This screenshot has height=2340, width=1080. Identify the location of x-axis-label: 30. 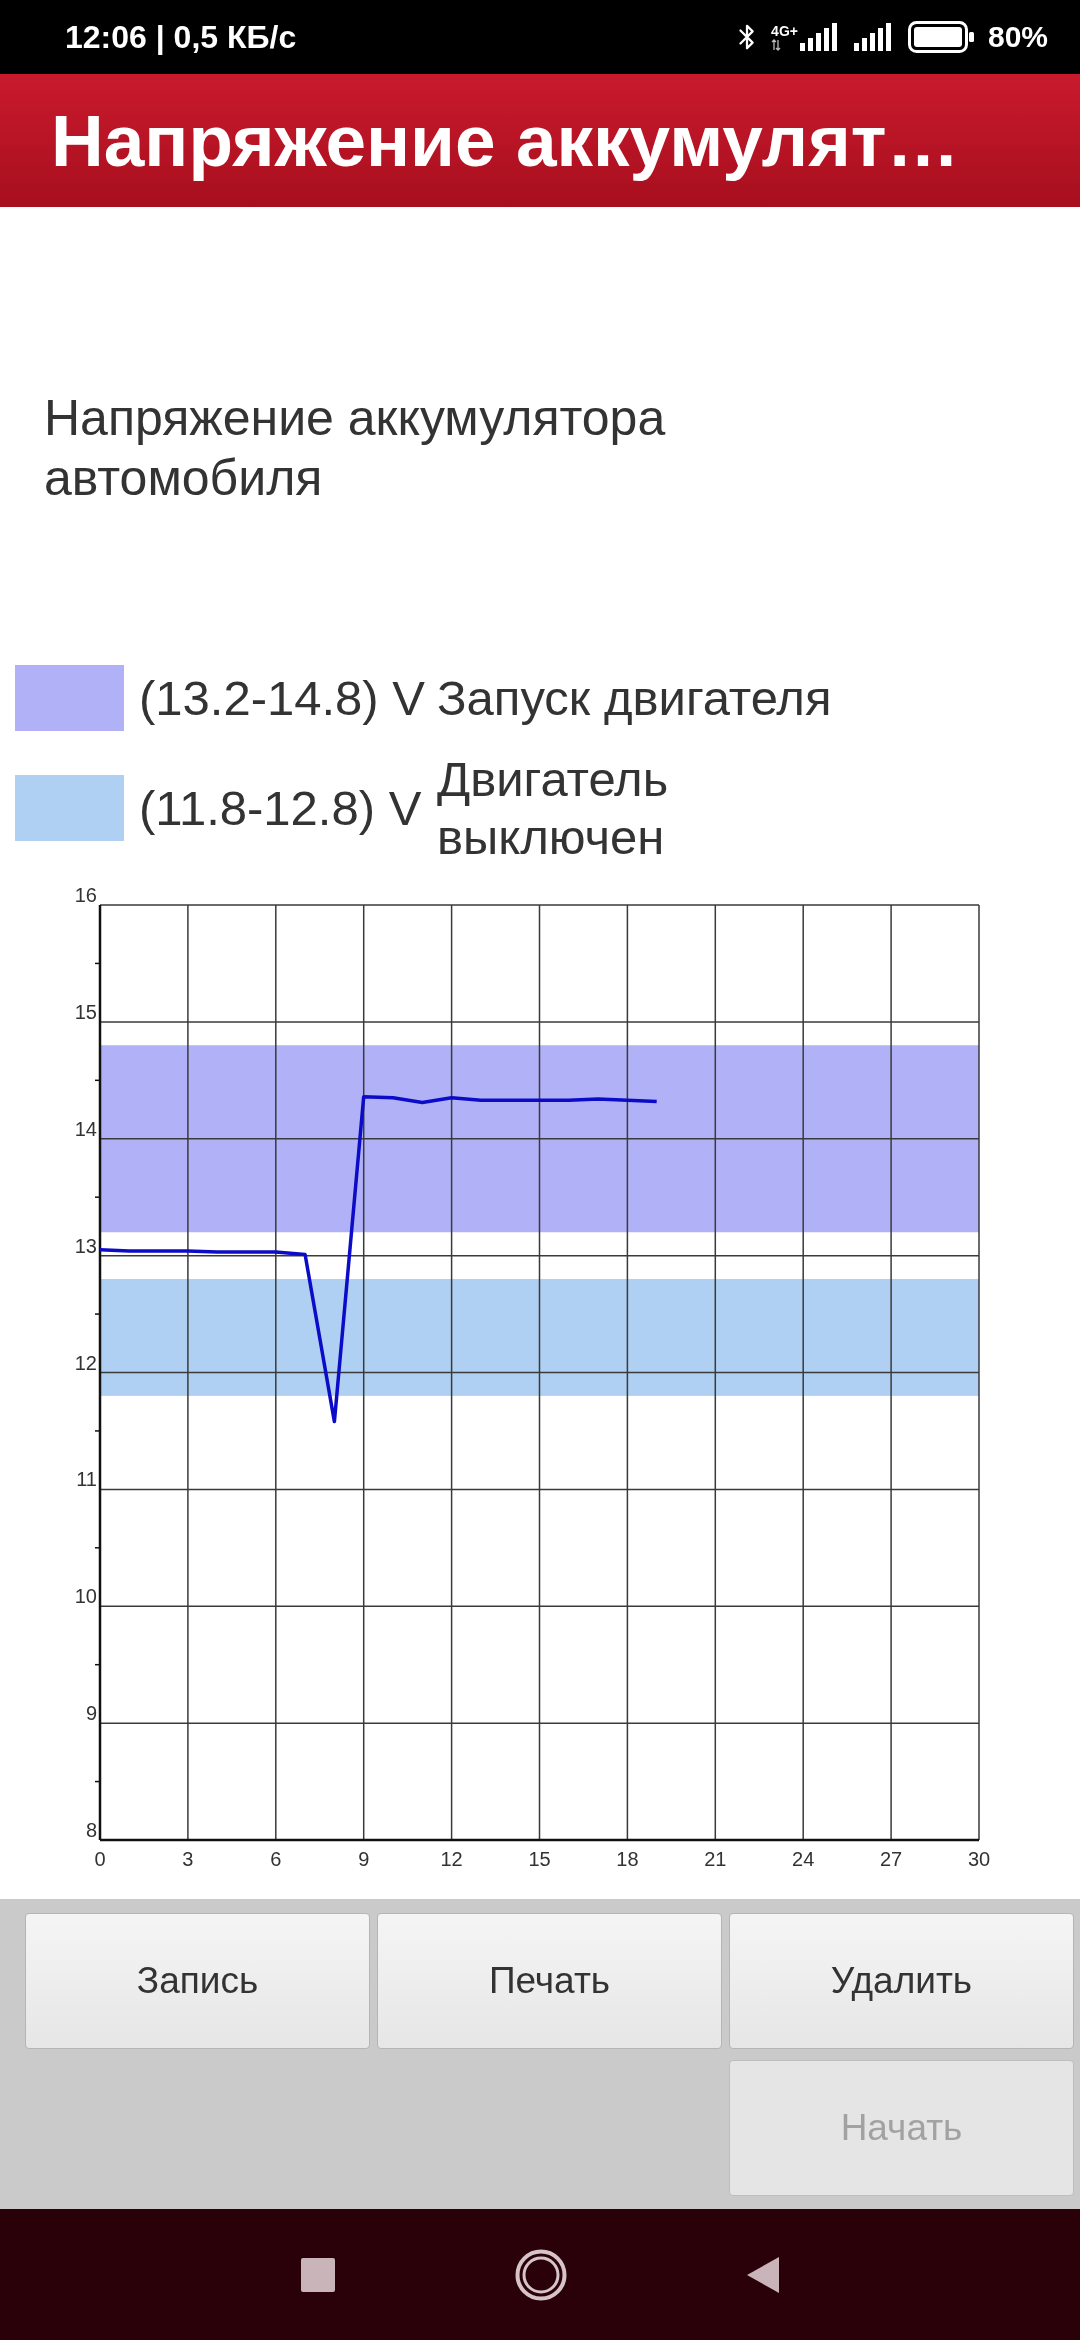
(979, 1859).